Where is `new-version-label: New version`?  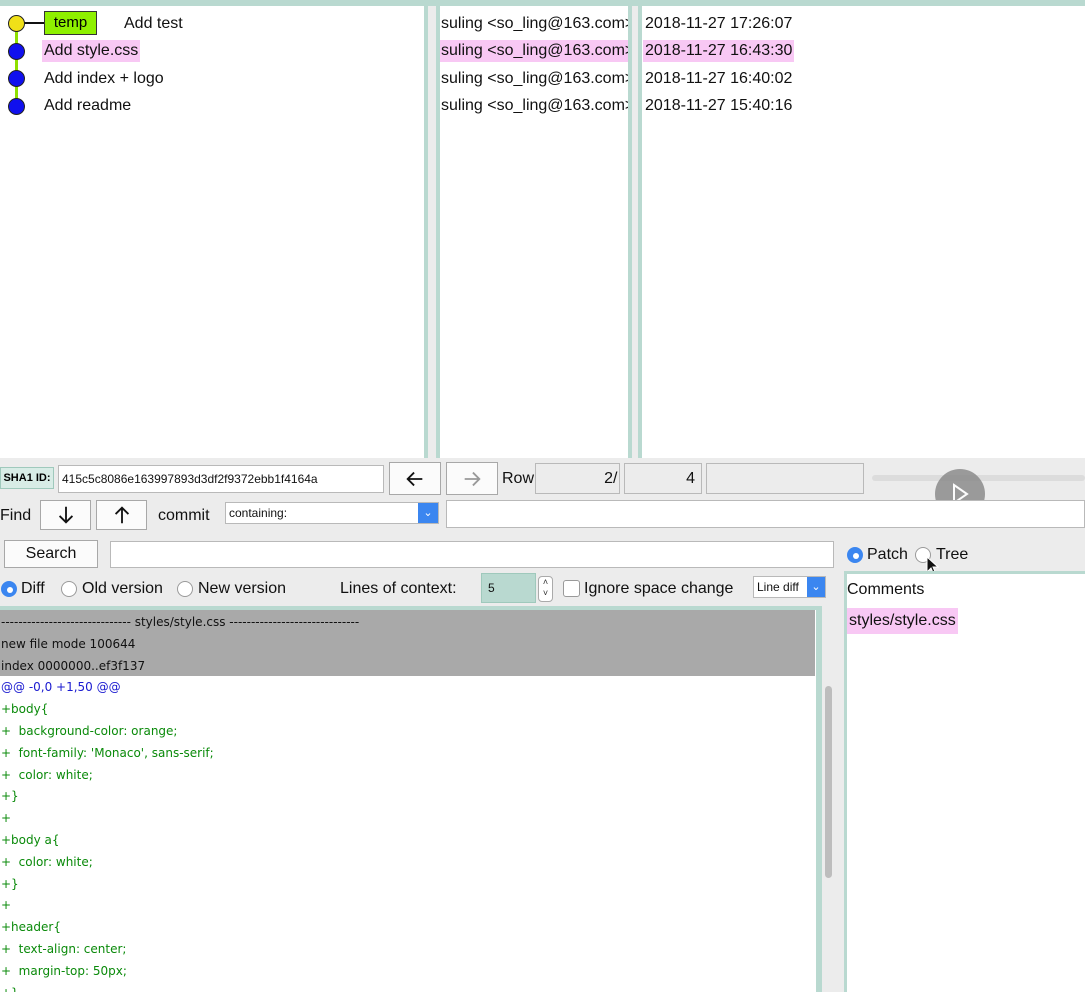
new-version-label: New version is located at coordinates (242, 588).